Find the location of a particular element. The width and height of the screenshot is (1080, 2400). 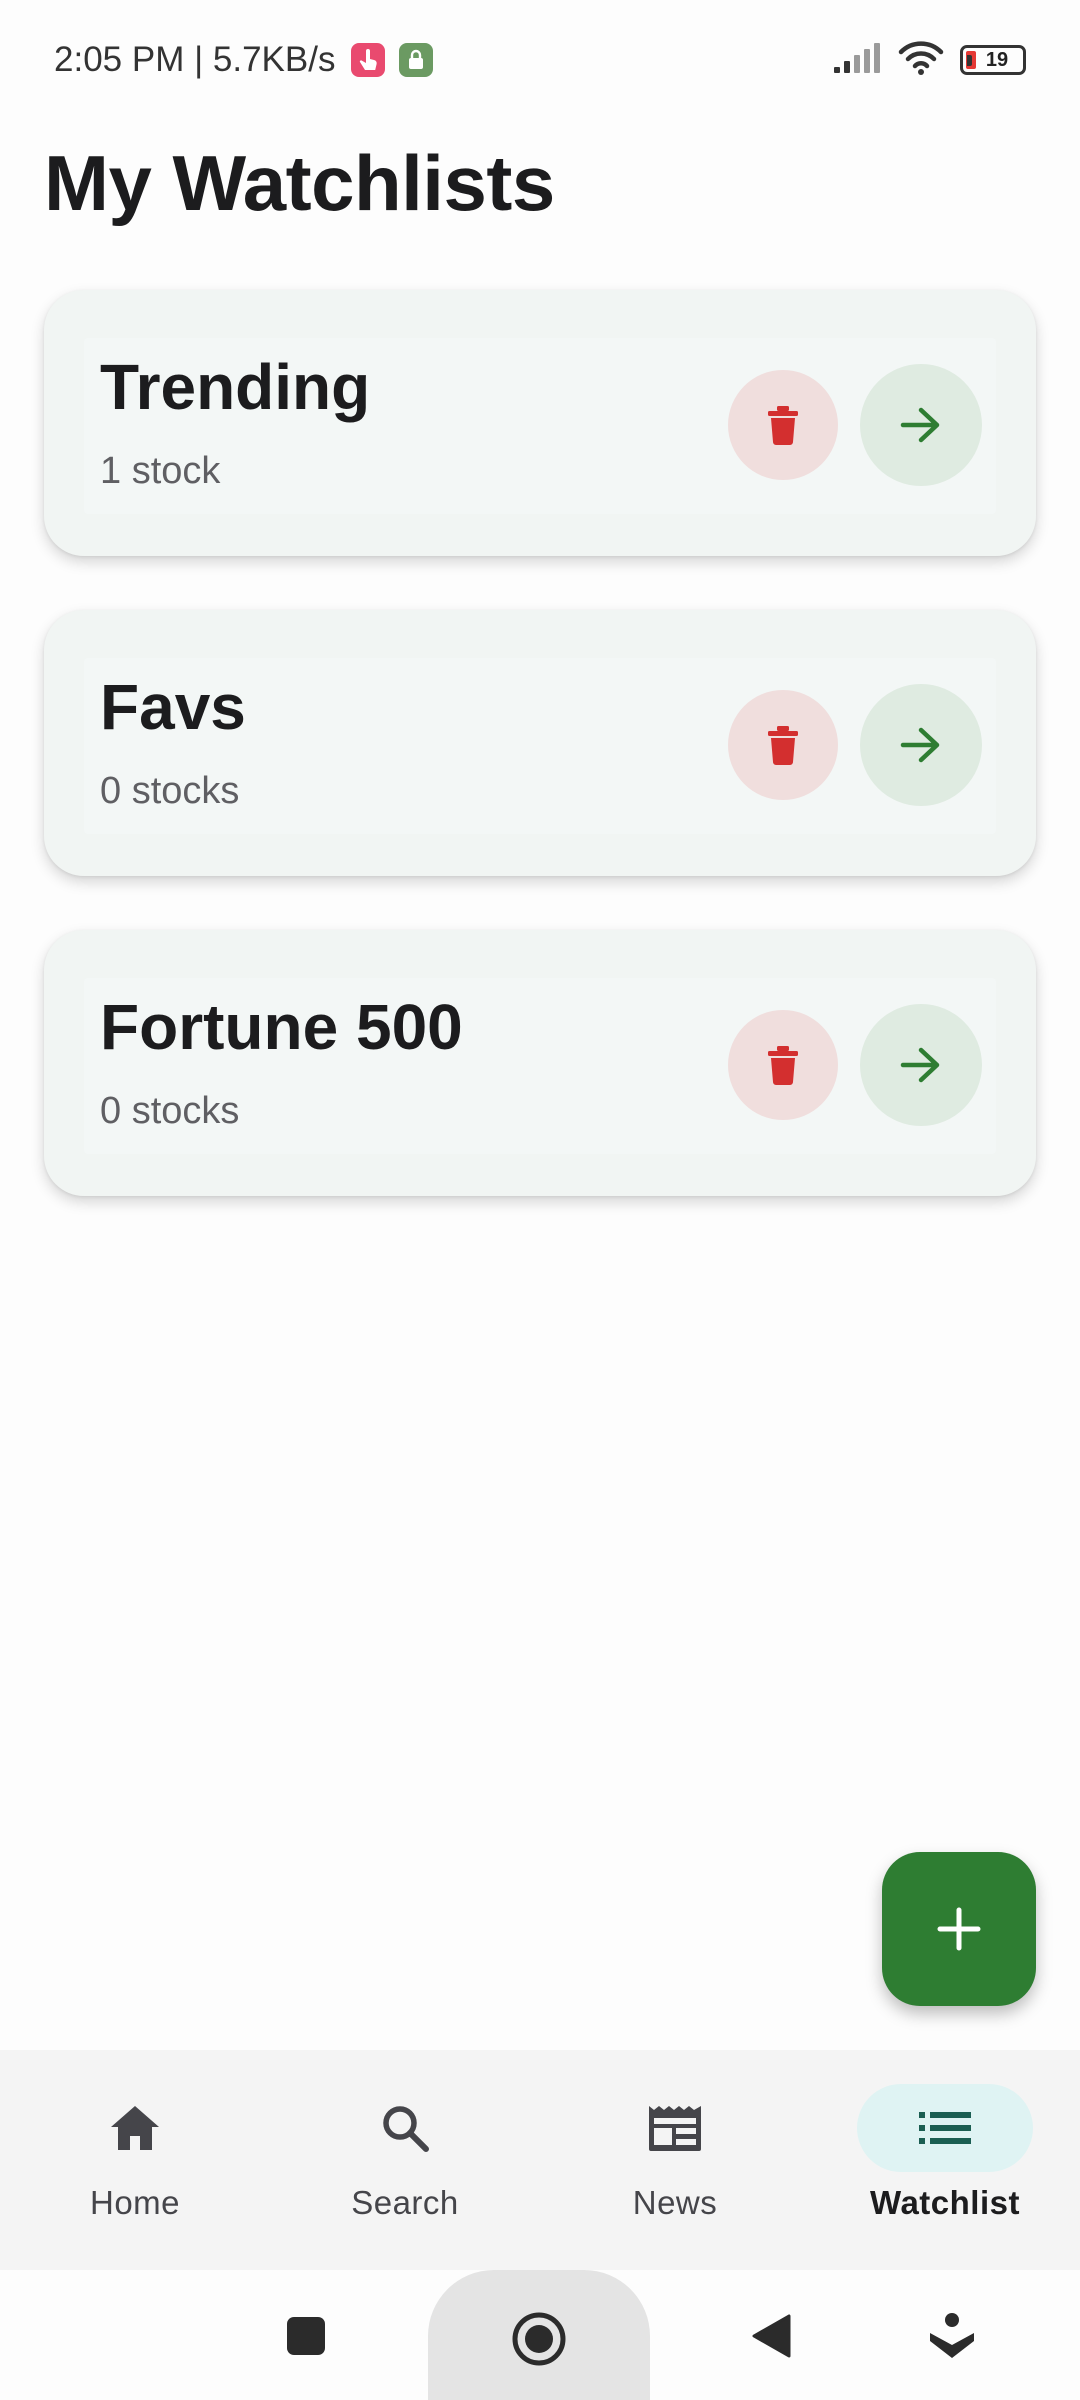

signal-icon is located at coordinates (857, 60).